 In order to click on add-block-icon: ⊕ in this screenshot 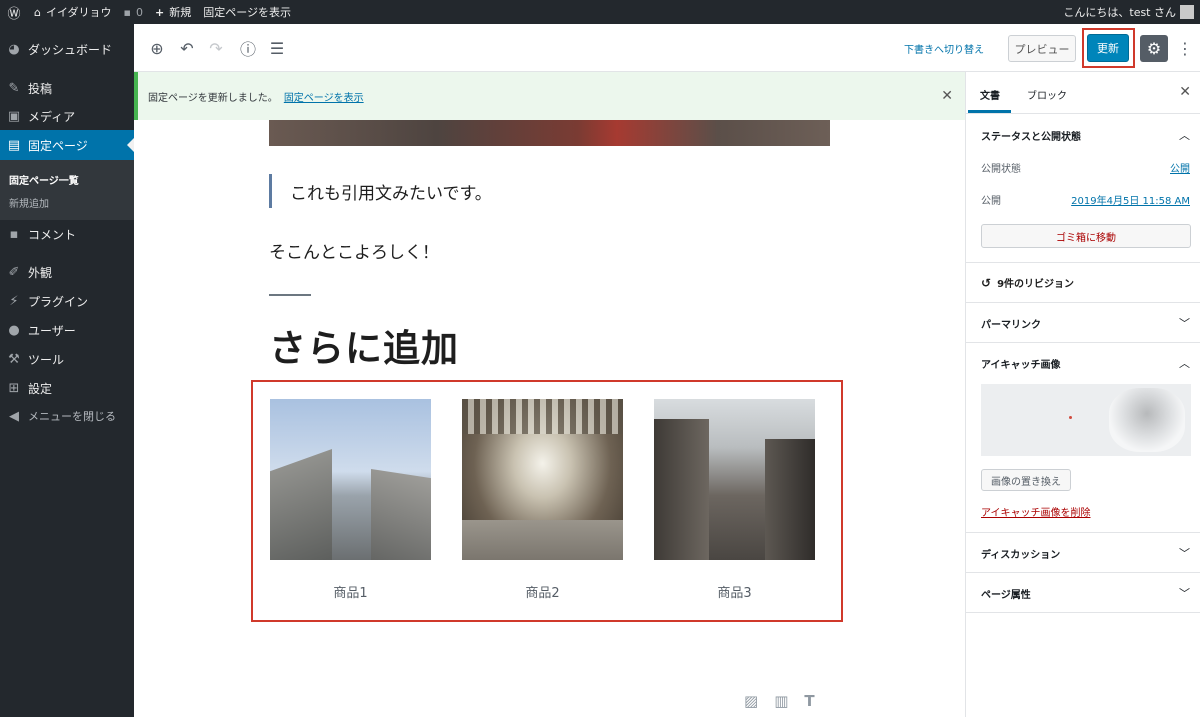, I will do `click(157, 48)`.